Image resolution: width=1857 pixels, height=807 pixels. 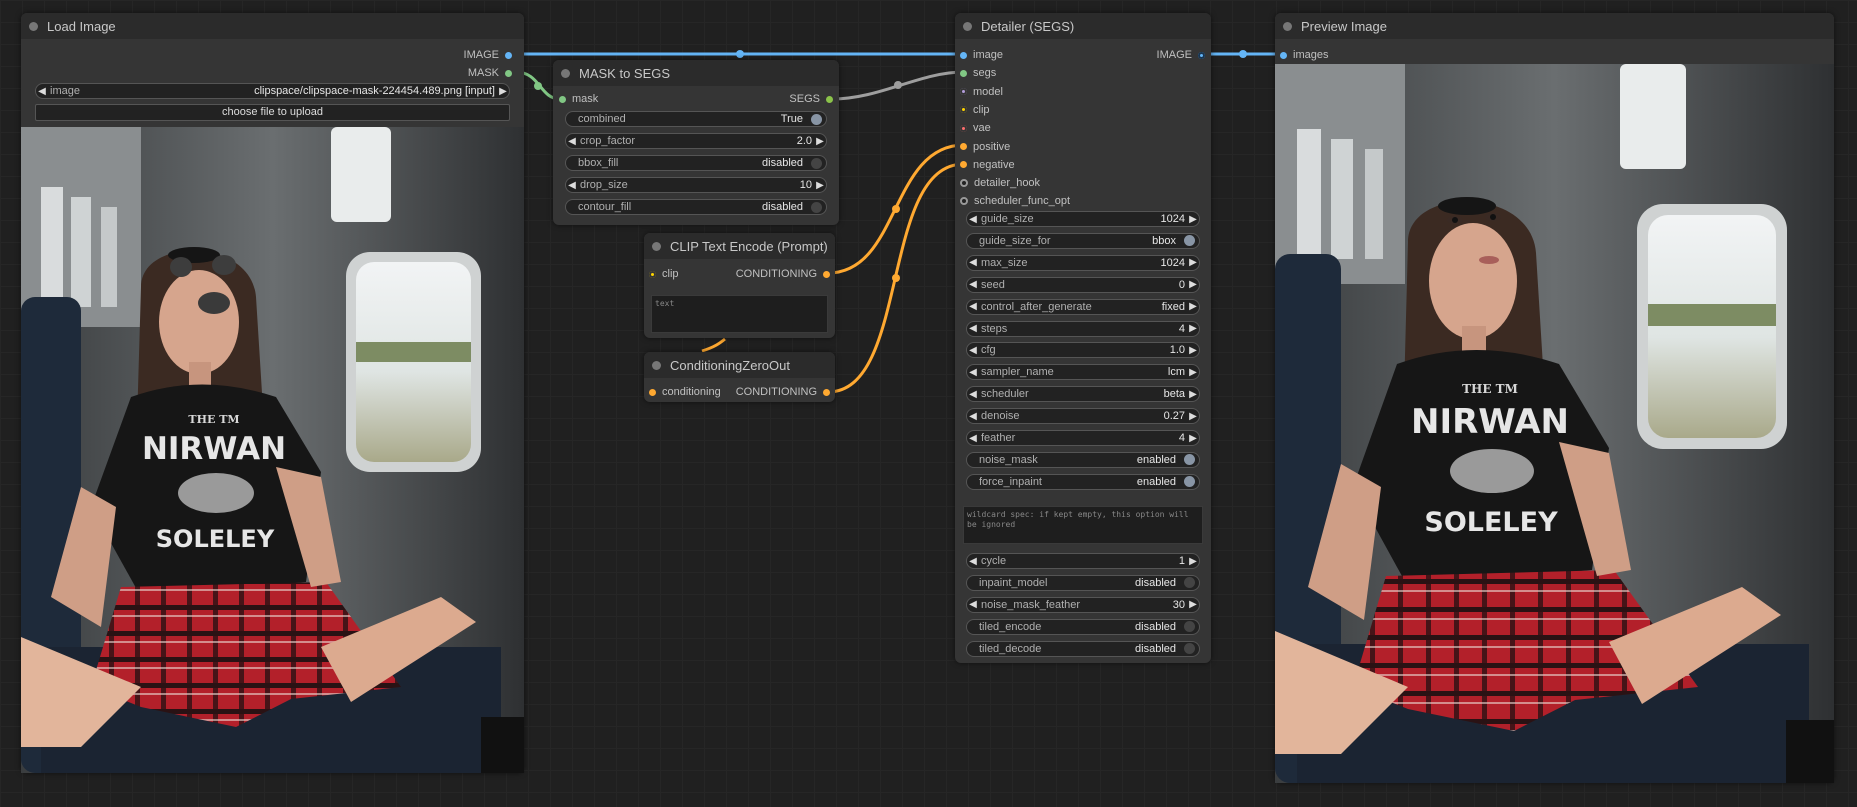 I want to click on input-images-slot: images, so click(x=1304, y=55).